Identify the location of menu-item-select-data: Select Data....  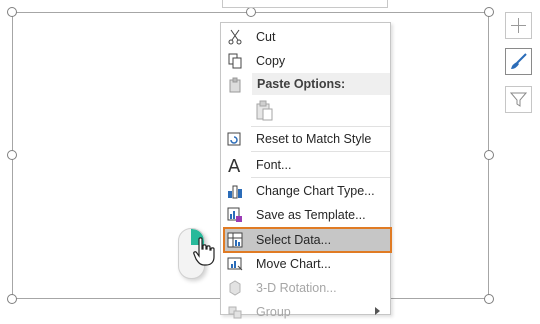
(305, 240).